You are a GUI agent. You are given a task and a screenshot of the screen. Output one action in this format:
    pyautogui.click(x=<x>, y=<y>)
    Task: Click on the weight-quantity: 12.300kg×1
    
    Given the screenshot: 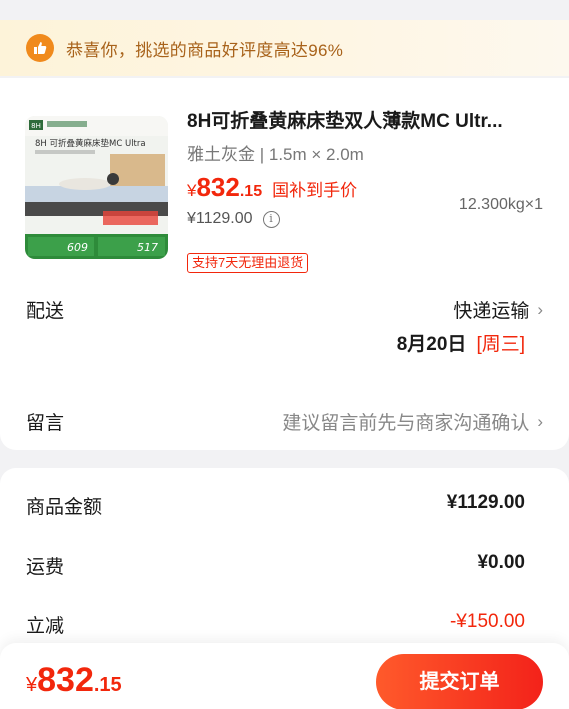 What is the action you would take?
    pyautogui.click(x=500, y=204)
    